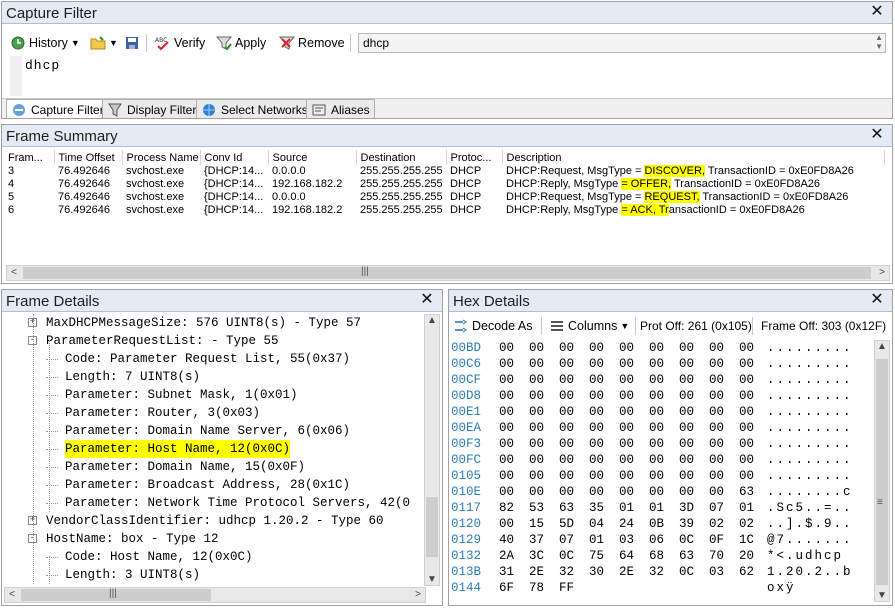 The width and height of the screenshot is (895, 608). I want to click on hex-byte: 24, so click(634, 524).